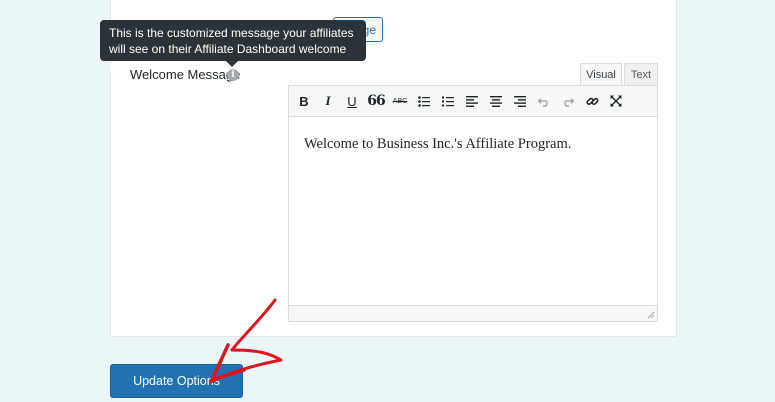 Image resolution: width=775 pixels, height=402 pixels. What do you see at coordinates (328, 101) in the screenshot?
I see `italic-icon: I` at bounding box center [328, 101].